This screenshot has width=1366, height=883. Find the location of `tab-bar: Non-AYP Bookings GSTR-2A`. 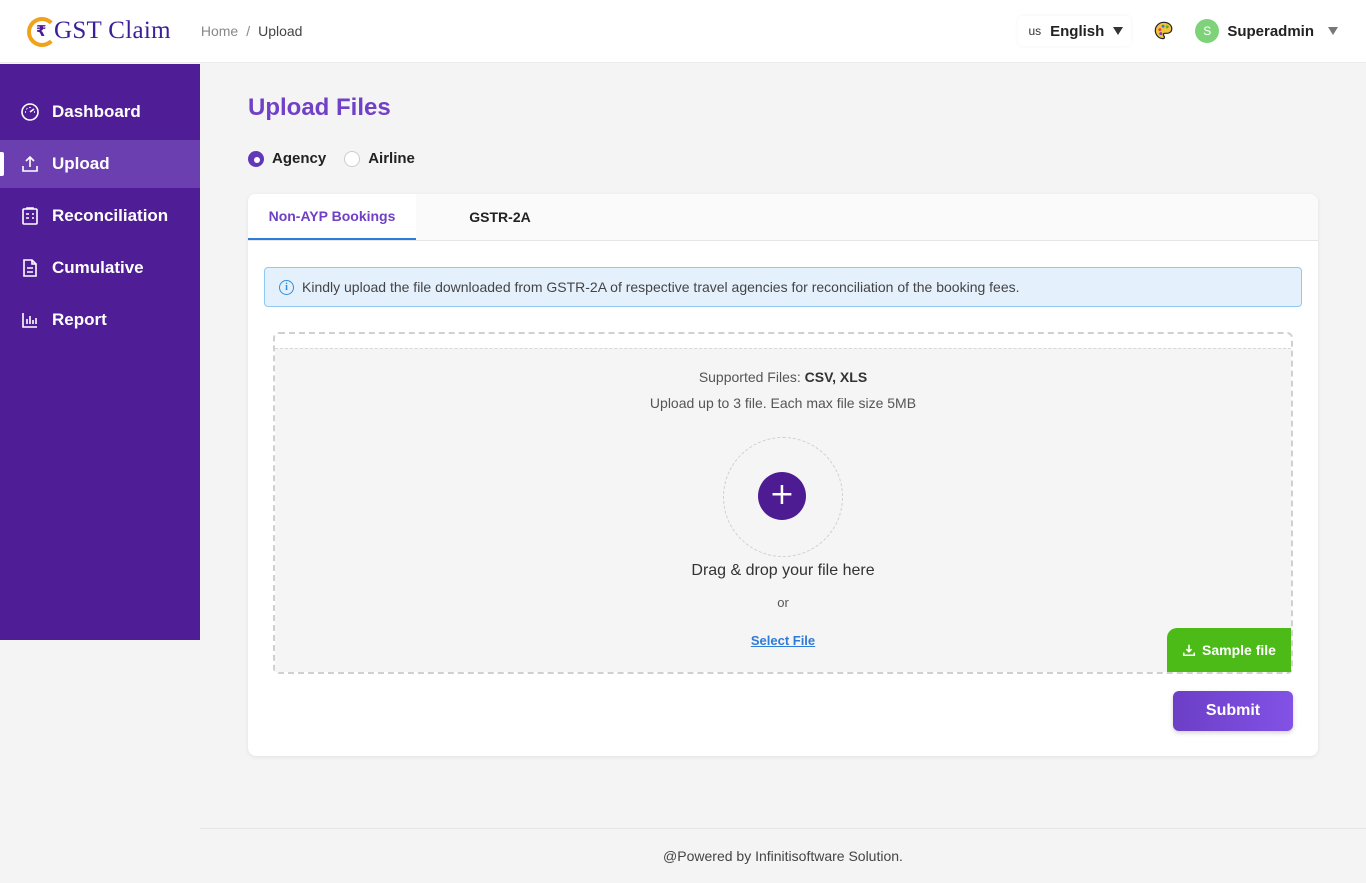

tab-bar: Non-AYP Bookings GSTR-2A is located at coordinates (783, 217).